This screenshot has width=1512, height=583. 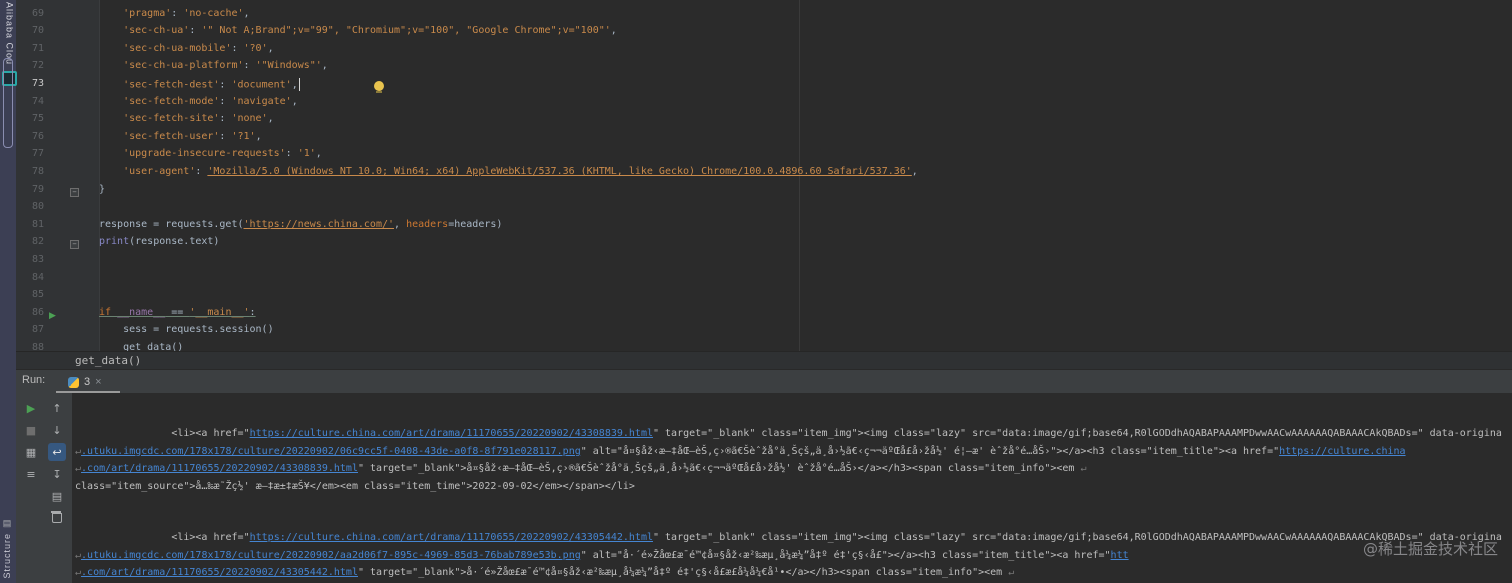 I want to click on settings-button: ≡, so click(x=31, y=474).